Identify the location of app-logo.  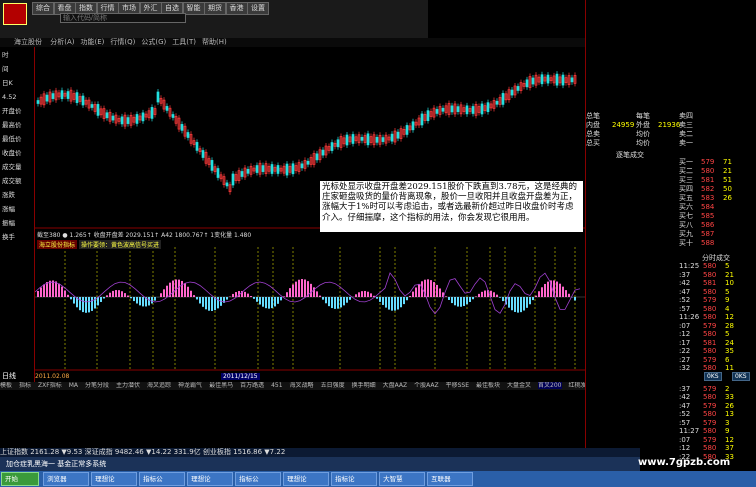
(15, 14).